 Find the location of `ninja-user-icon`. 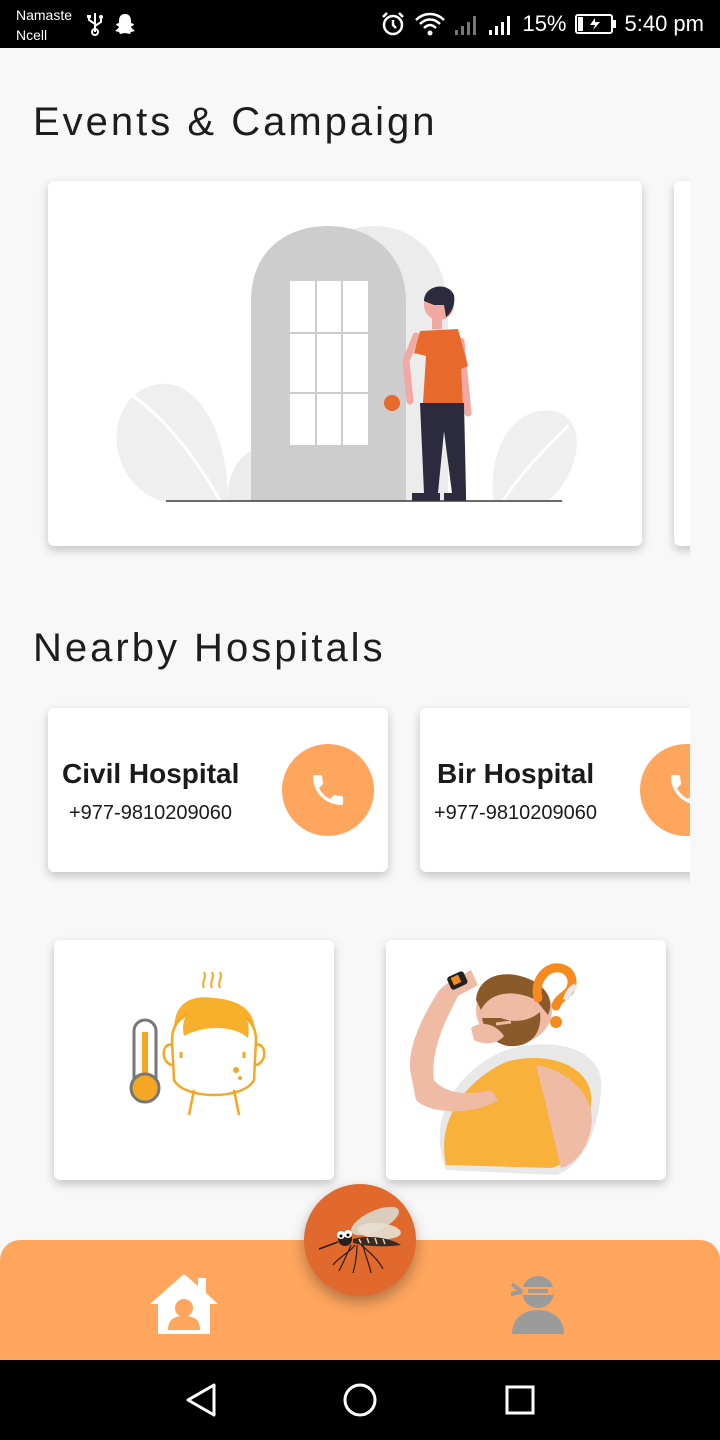

ninja-user-icon is located at coordinates (537, 1305).